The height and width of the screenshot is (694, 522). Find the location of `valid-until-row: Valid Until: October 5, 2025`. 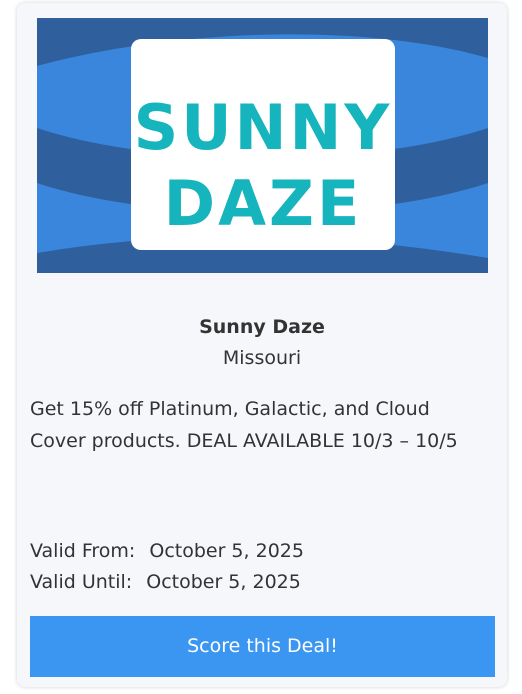

valid-until-row: Valid Until: October 5, 2025 is located at coordinates (165, 582).